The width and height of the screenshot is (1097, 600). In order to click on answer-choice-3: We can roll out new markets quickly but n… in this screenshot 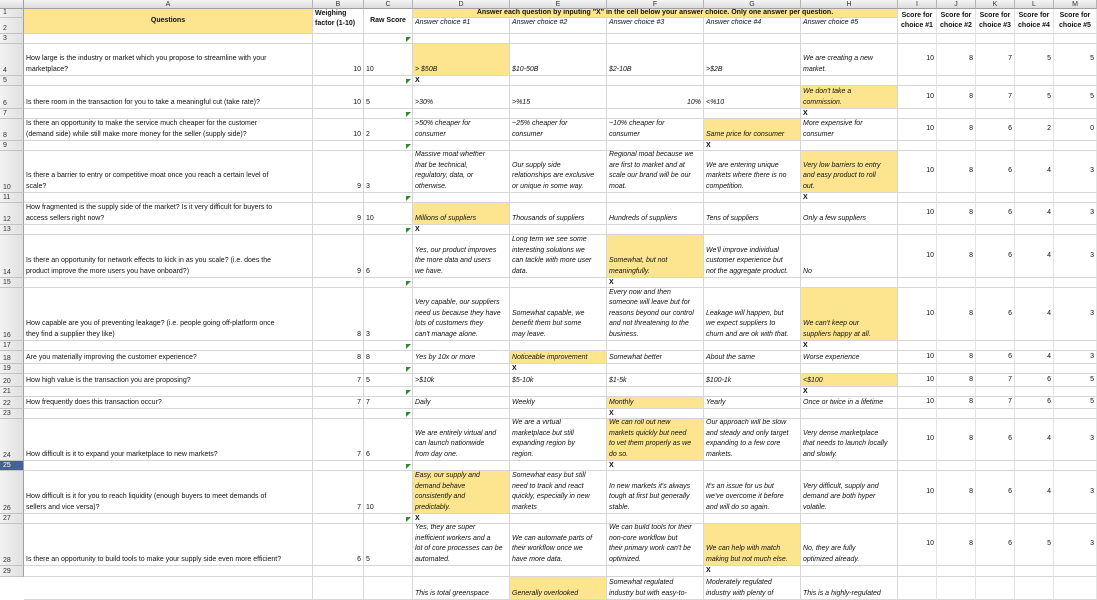, I will do `click(655, 440)`.